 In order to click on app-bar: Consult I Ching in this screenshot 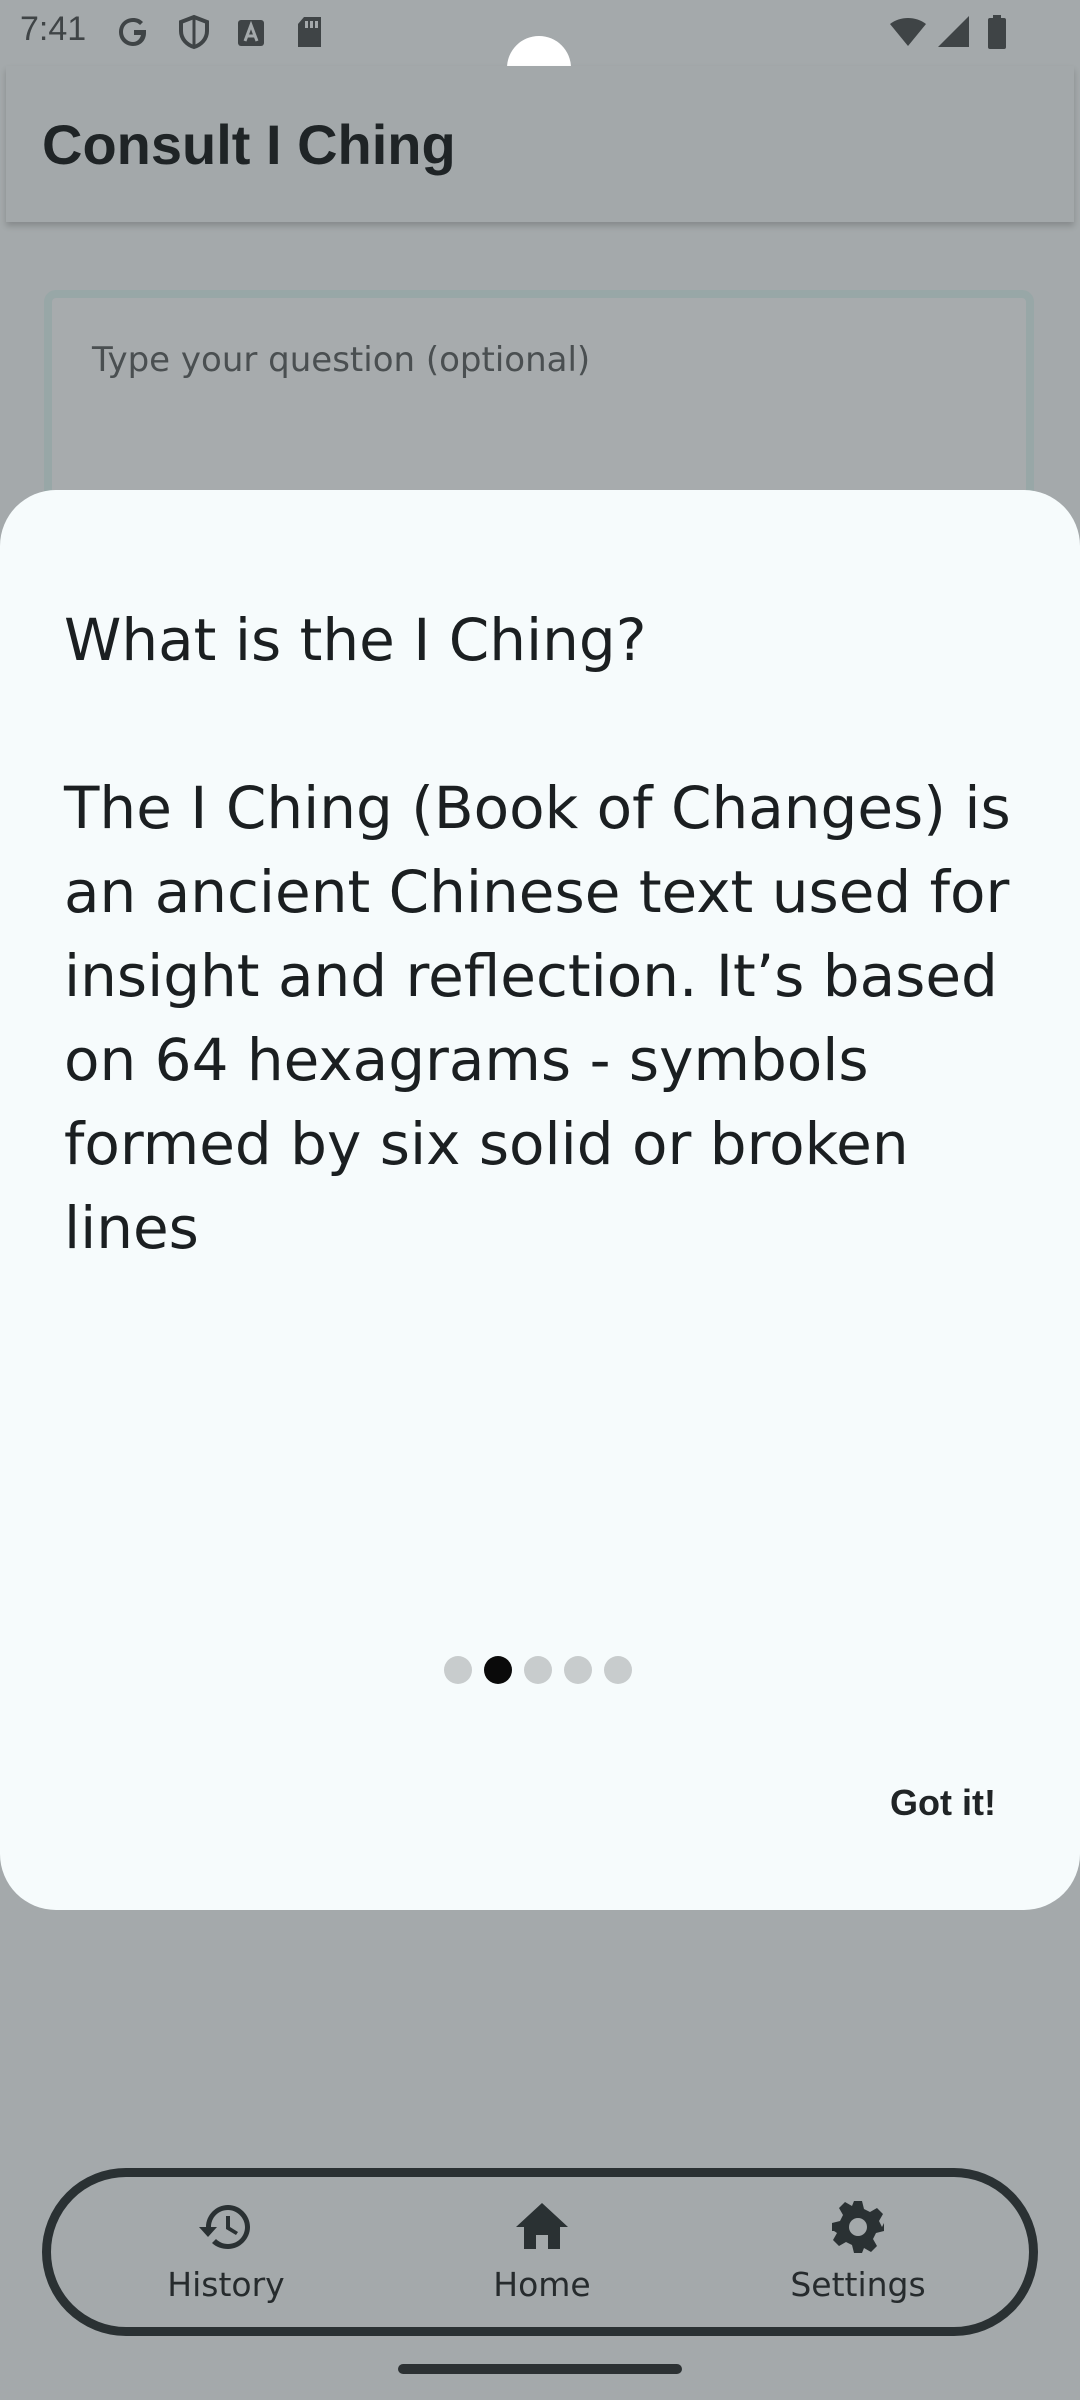, I will do `click(540, 144)`.